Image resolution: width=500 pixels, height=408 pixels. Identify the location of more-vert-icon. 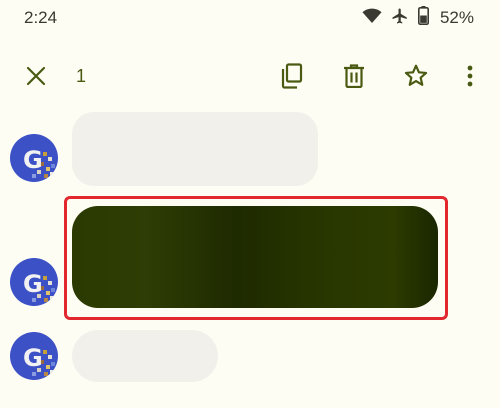
(470, 78).